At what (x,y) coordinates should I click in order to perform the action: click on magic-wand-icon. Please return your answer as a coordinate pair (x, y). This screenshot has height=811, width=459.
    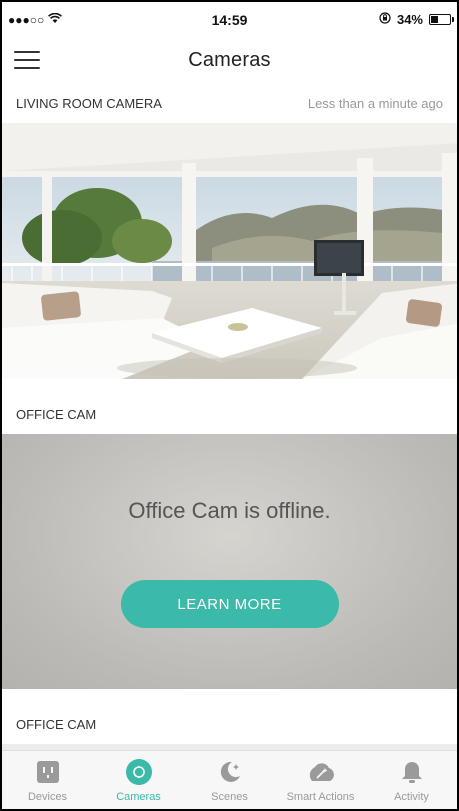
    Looking at the image, I should click on (321, 772).